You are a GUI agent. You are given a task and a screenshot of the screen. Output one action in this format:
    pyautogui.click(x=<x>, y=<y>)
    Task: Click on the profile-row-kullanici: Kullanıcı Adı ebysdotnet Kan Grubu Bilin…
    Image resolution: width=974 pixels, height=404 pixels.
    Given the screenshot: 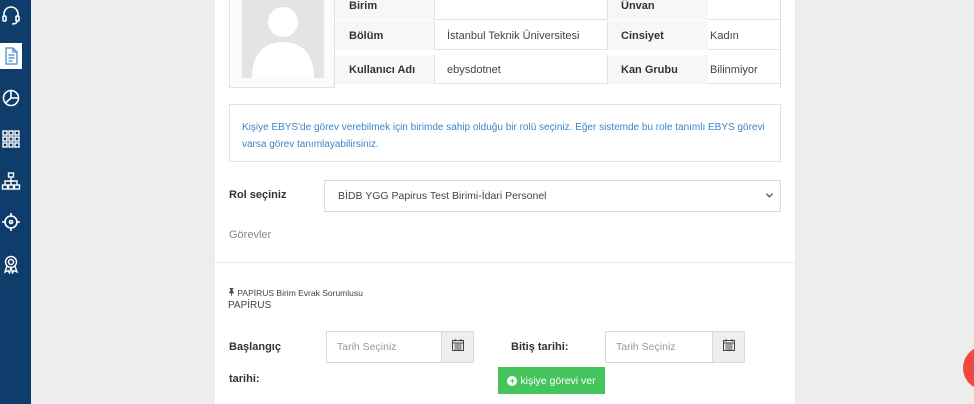 What is the action you would take?
    pyautogui.click(x=558, y=69)
    